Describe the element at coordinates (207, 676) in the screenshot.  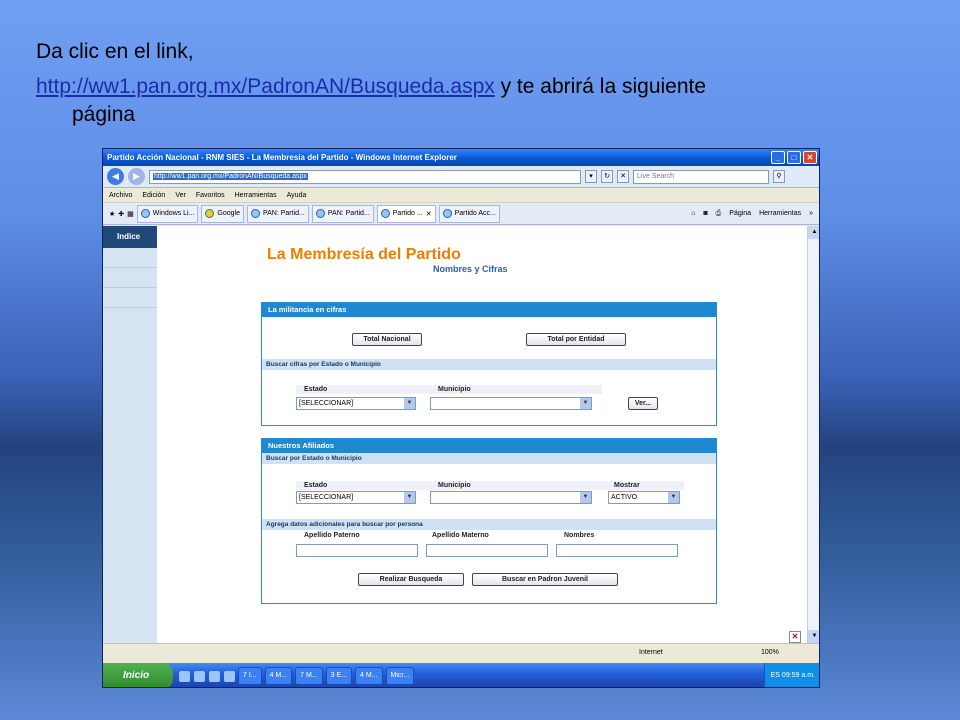
I see `quick-launch` at that location.